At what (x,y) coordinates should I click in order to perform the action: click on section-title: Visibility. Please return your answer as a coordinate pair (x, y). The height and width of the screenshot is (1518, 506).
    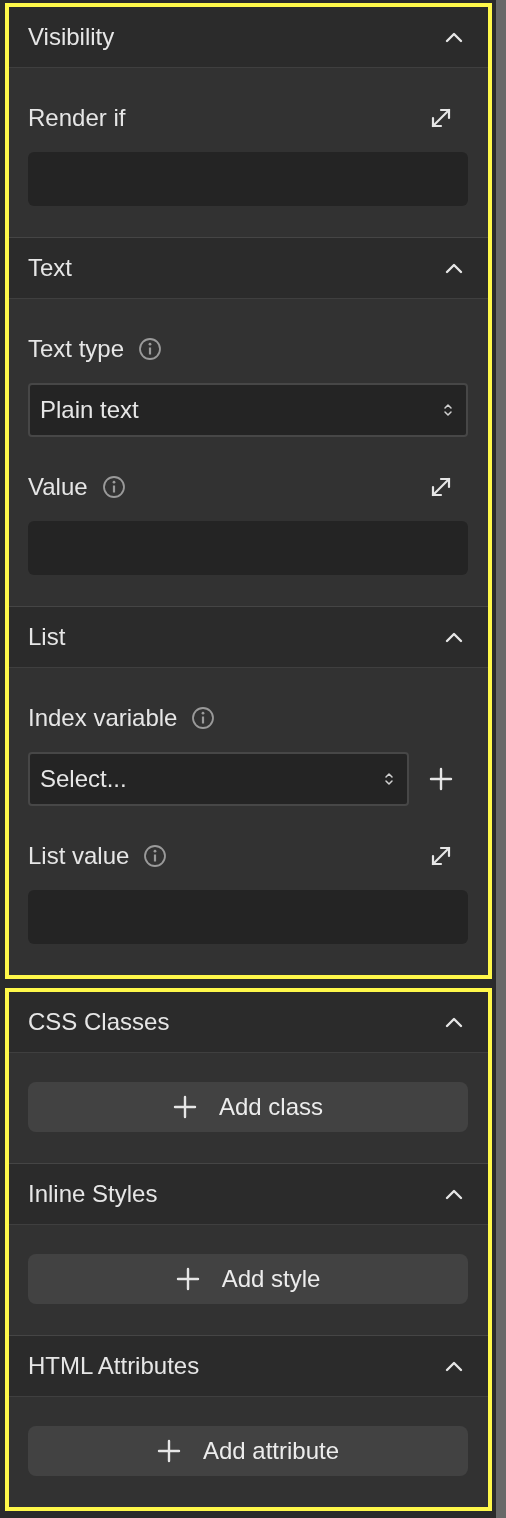
    Looking at the image, I should click on (71, 37).